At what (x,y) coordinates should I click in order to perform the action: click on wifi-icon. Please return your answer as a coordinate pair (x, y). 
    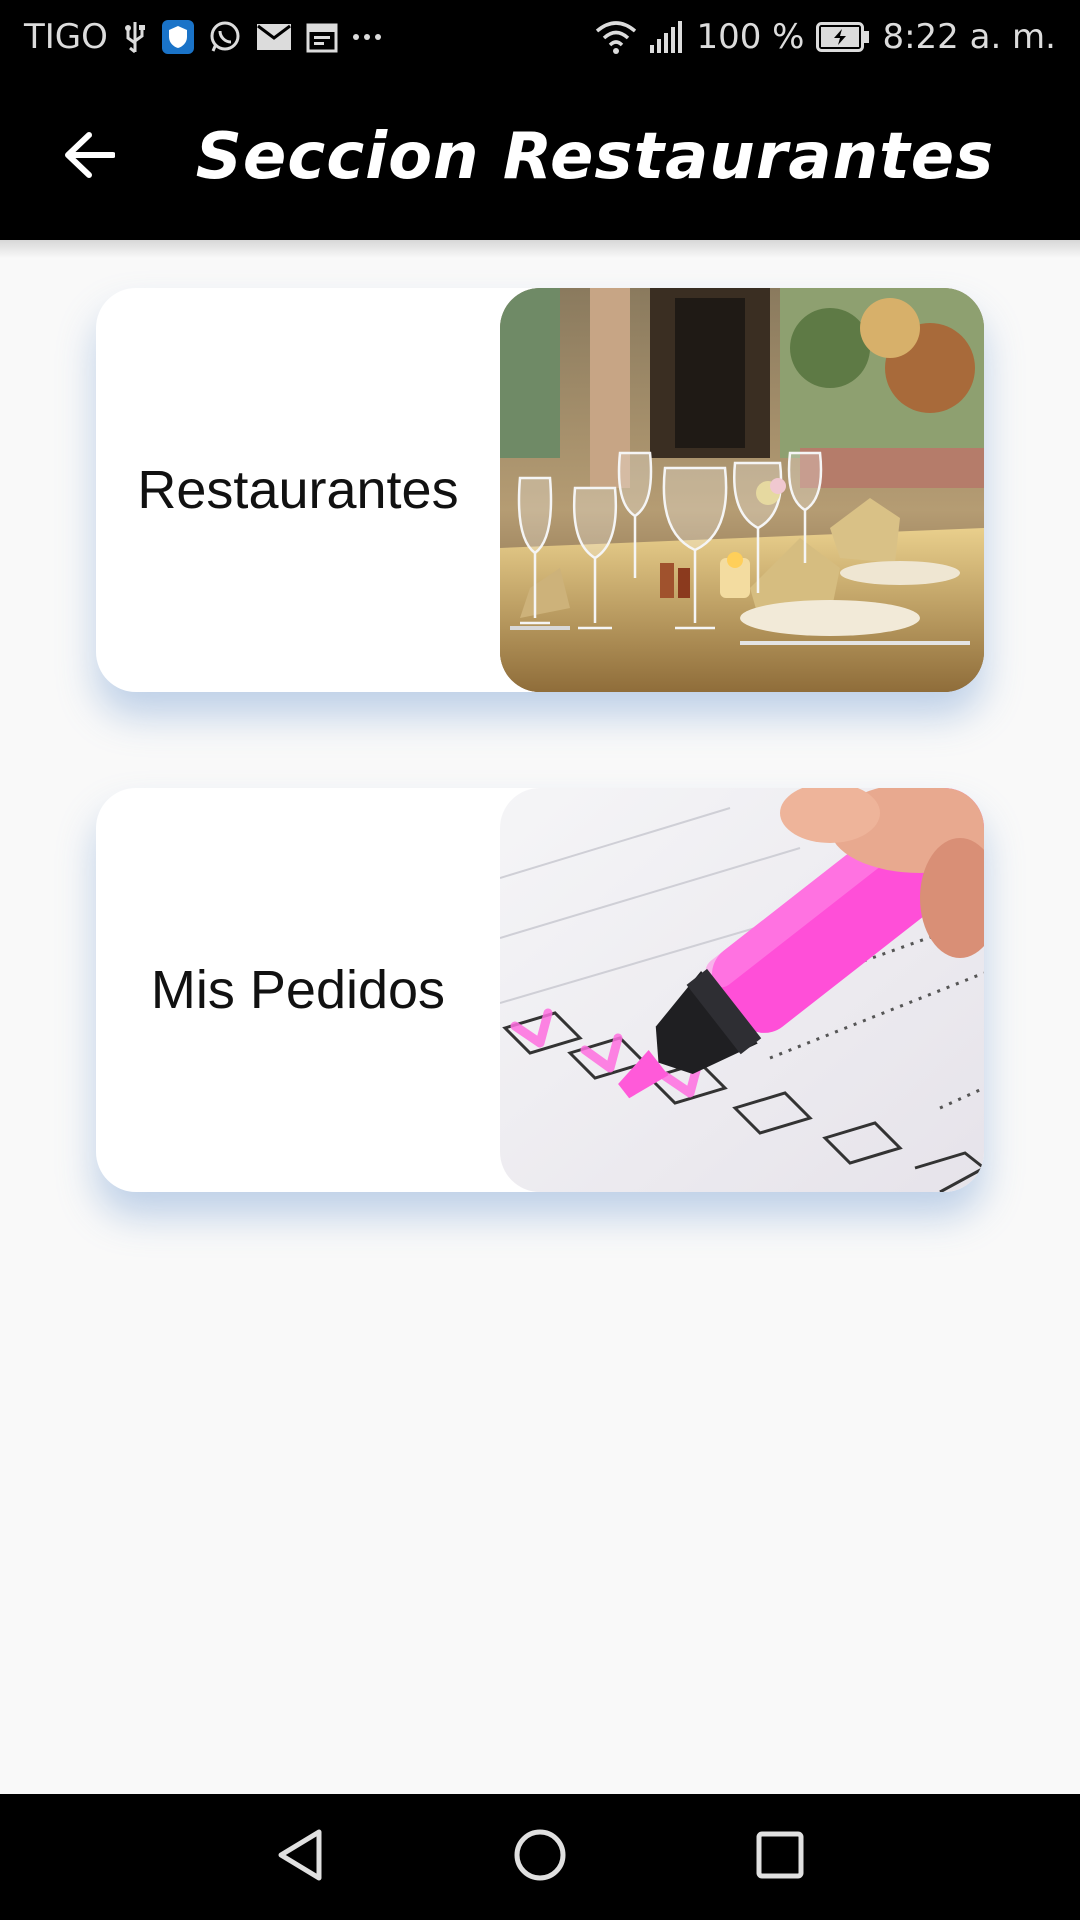
    Looking at the image, I should click on (616, 37).